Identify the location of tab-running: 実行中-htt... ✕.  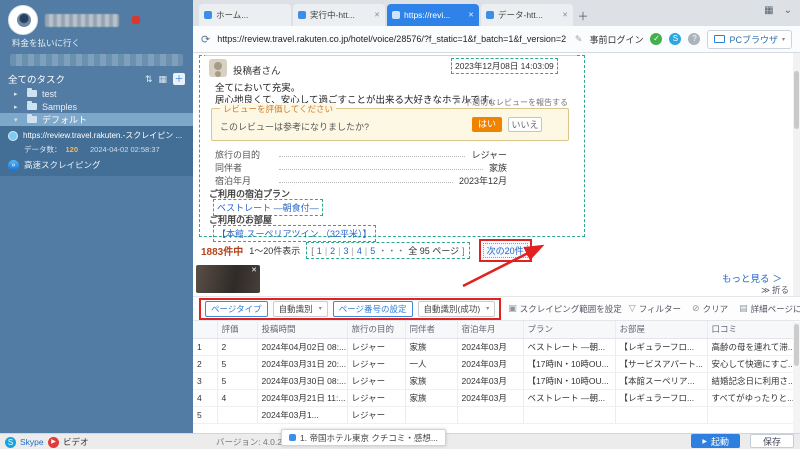
(339, 15).